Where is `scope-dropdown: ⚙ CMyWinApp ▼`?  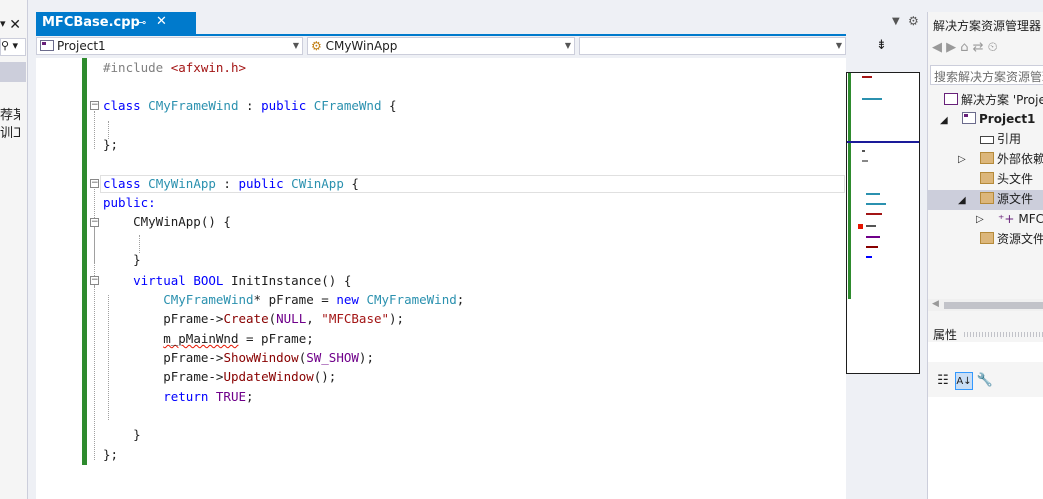 scope-dropdown: ⚙ CMyWinApp ▼ is located at coordinates (441, 46).